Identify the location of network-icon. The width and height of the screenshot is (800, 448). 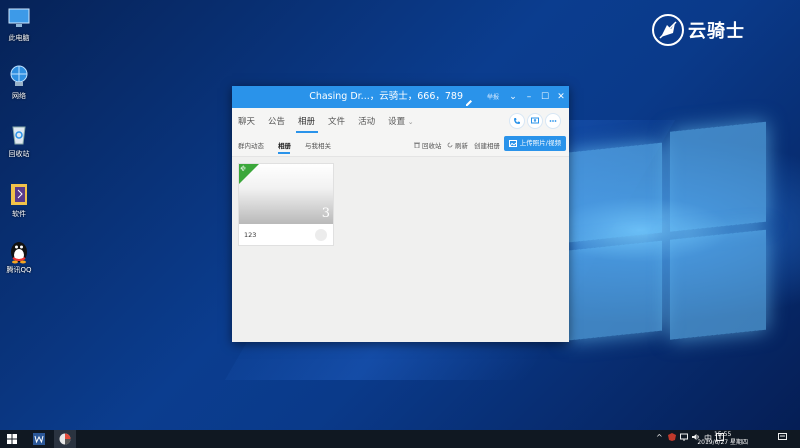
(19, 76).